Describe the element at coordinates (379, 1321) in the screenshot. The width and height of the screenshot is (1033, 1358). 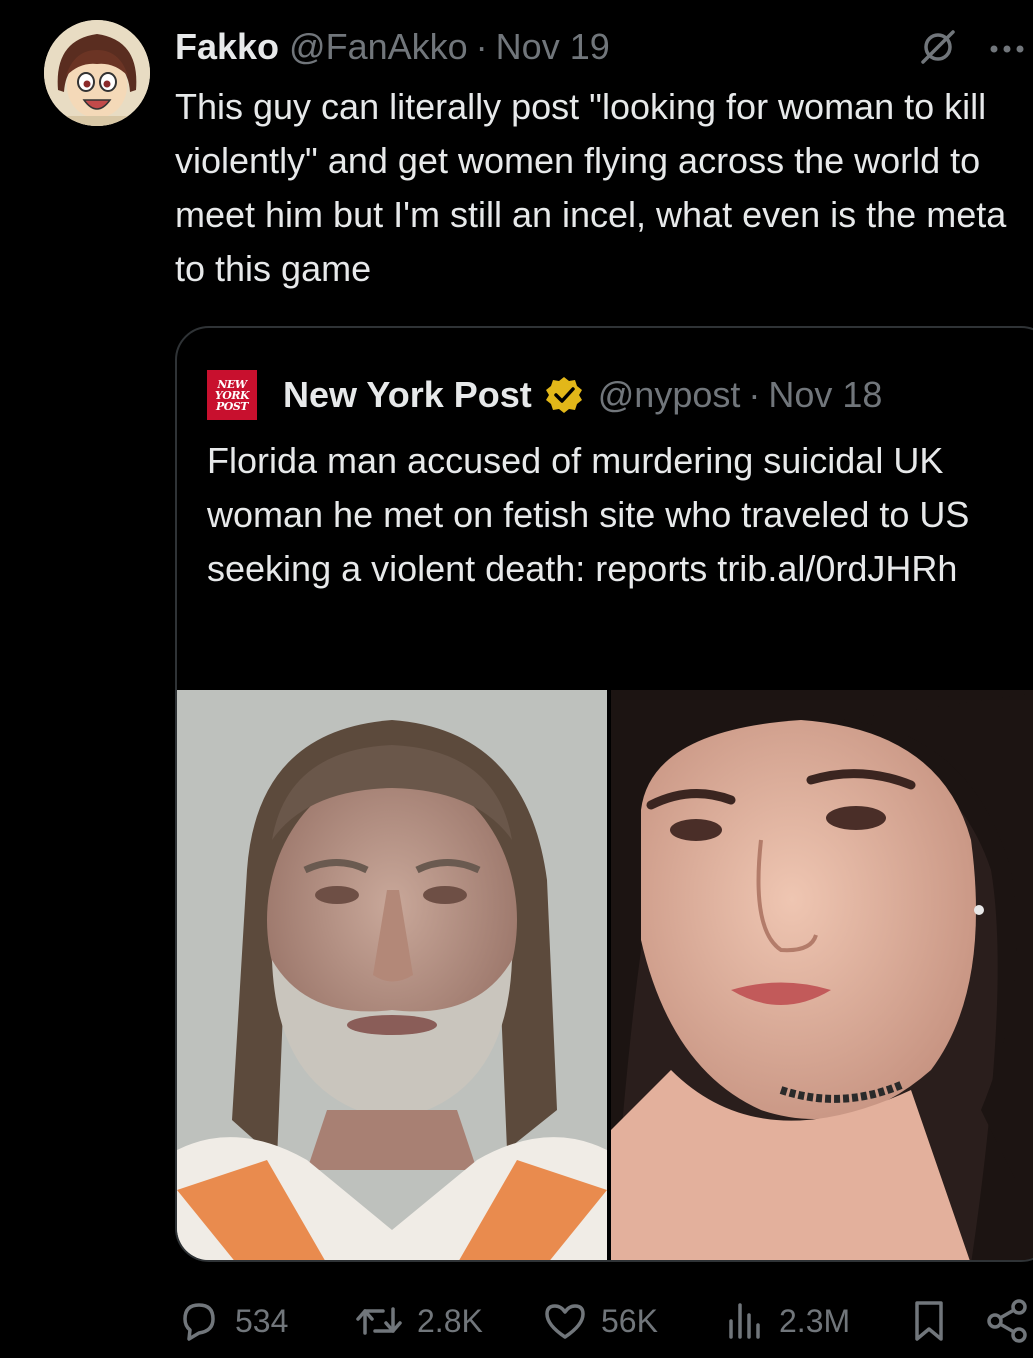
I see `repost-icon` at that location.